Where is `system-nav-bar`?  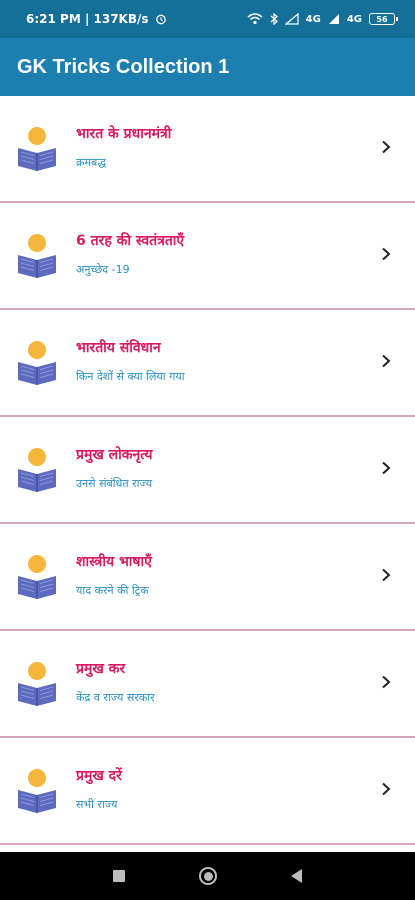
system-nav-bar is located at coordinates (207, 876).